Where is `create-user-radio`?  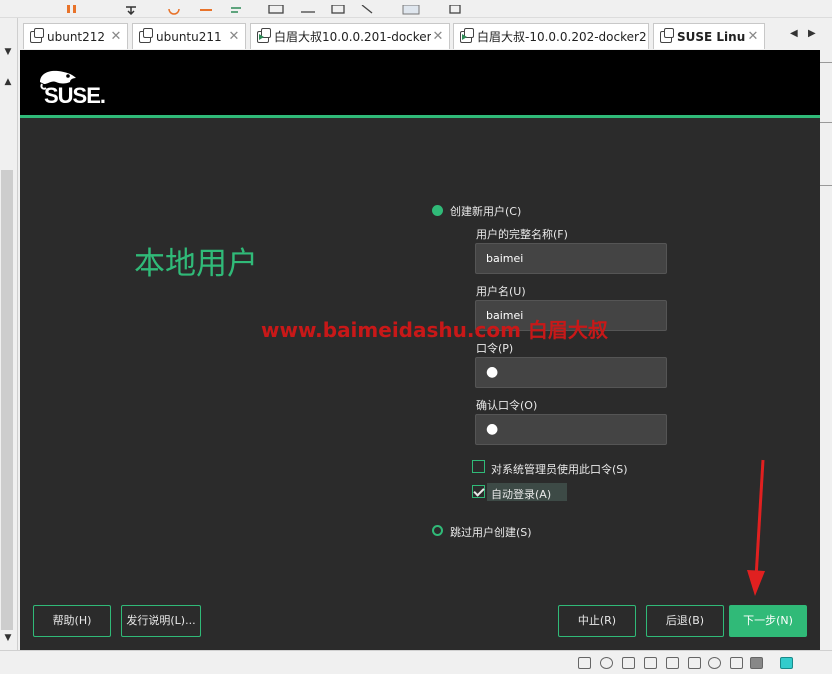
create-user-radio is located at coordinates (437, 210).